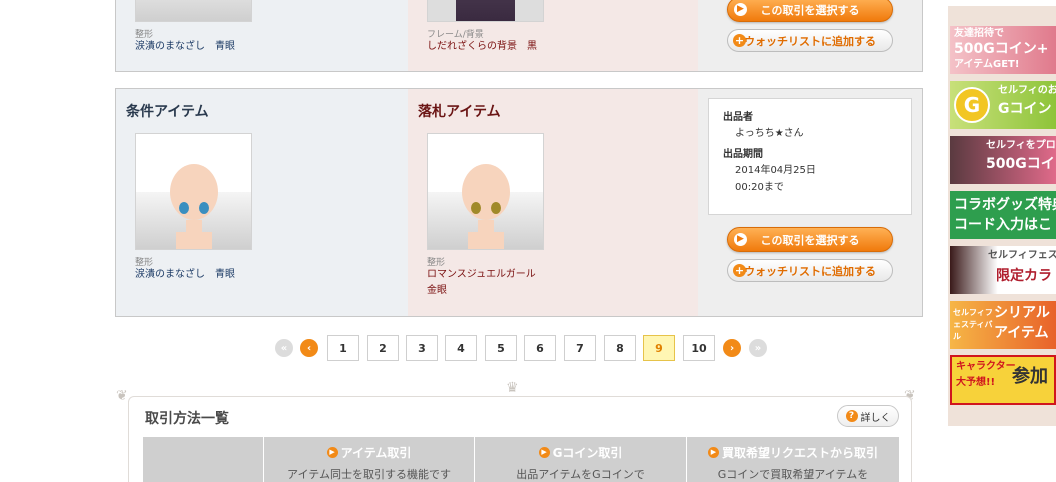 This screenshot has width=1056, height=482. What do you see at coordinates (369, 459) in the screenshot?
I see `method-item-trade: ▶ アイテム取引 アイテム同士を取引する機能です` at bounding box center [369, 459].